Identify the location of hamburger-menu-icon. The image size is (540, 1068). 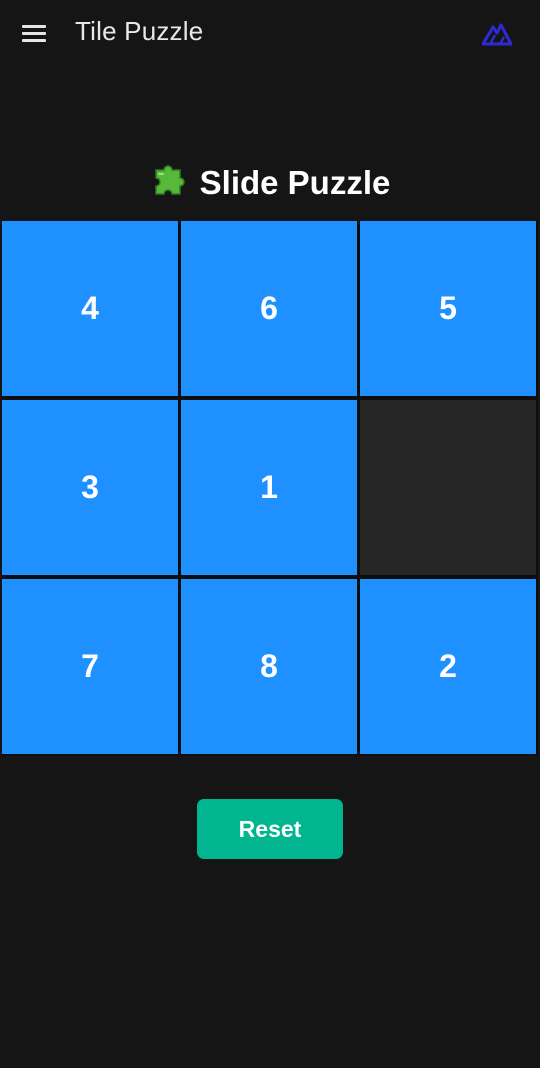
(35, 34).